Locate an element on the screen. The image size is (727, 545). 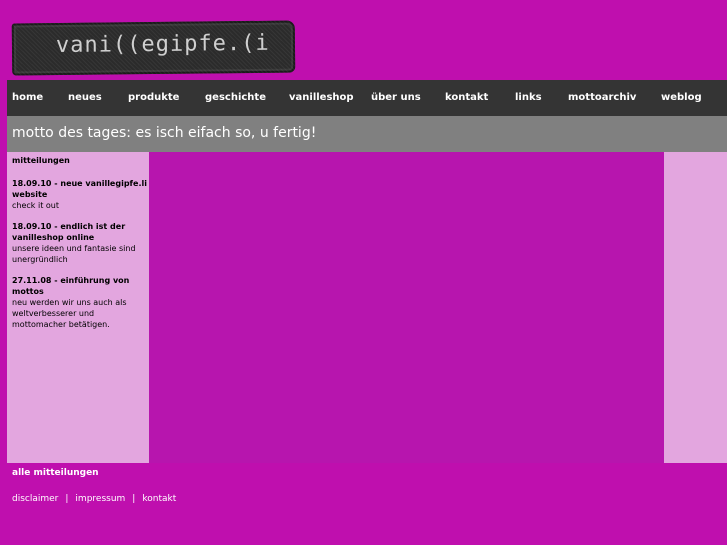
nav-links: links is located at coordinates (528, 98).